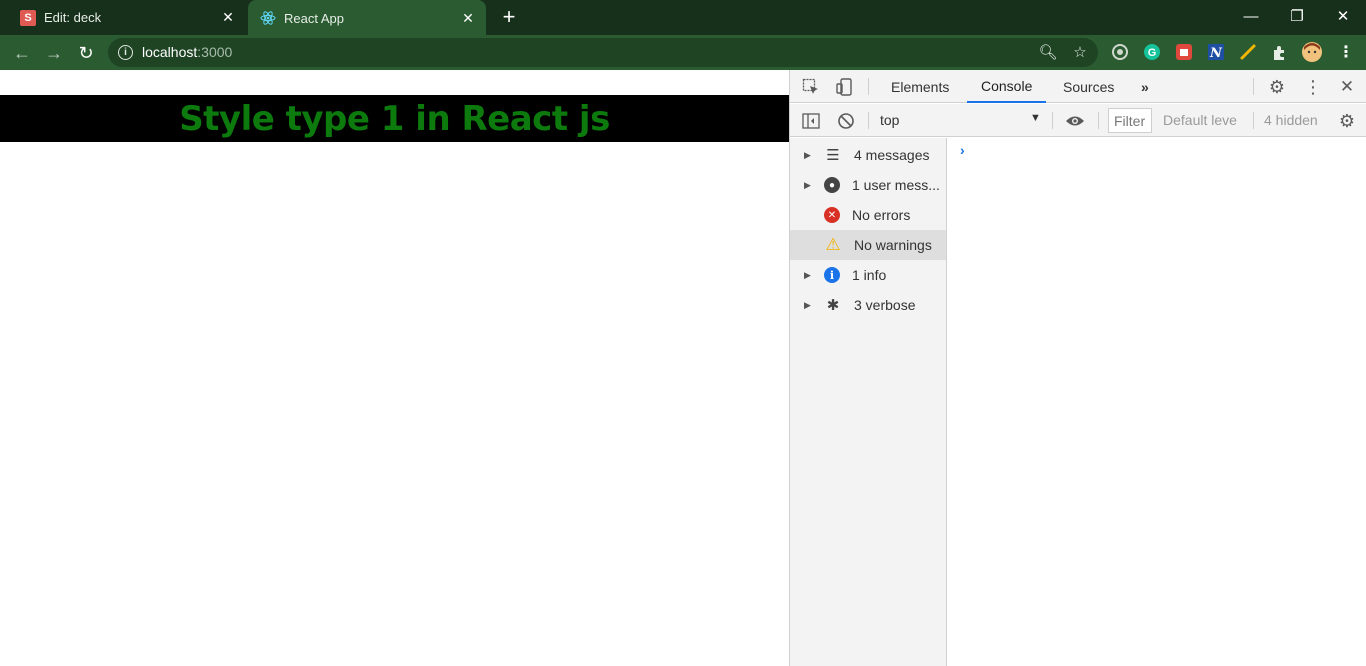 Image resolution: width=1366 pixels, height=666 pixels. I want to click on new-tab-button: +, so click(509, 17).